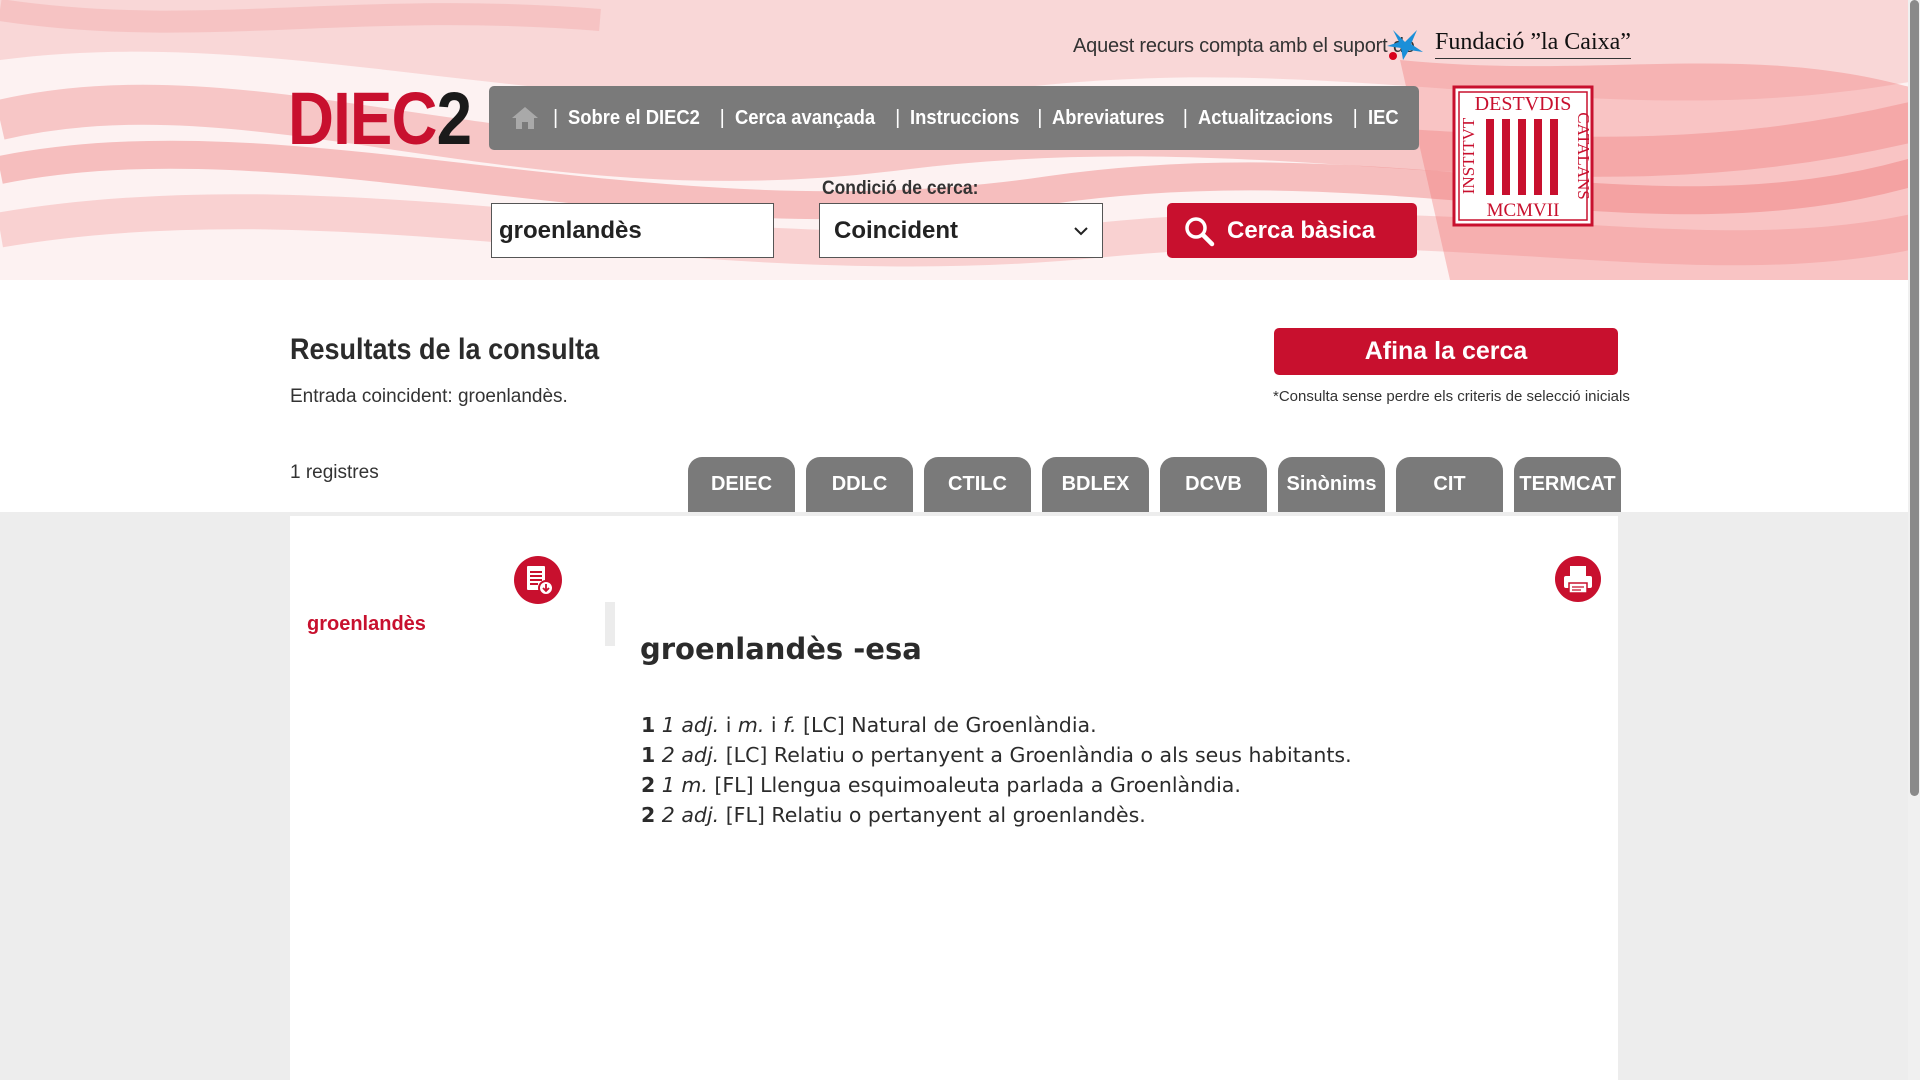  What do you see at coordinates (1533, 44) in the screenshot?
I see `sponsor-name: Fundació ”la Caixa”` at bounding box center [1533, 44].